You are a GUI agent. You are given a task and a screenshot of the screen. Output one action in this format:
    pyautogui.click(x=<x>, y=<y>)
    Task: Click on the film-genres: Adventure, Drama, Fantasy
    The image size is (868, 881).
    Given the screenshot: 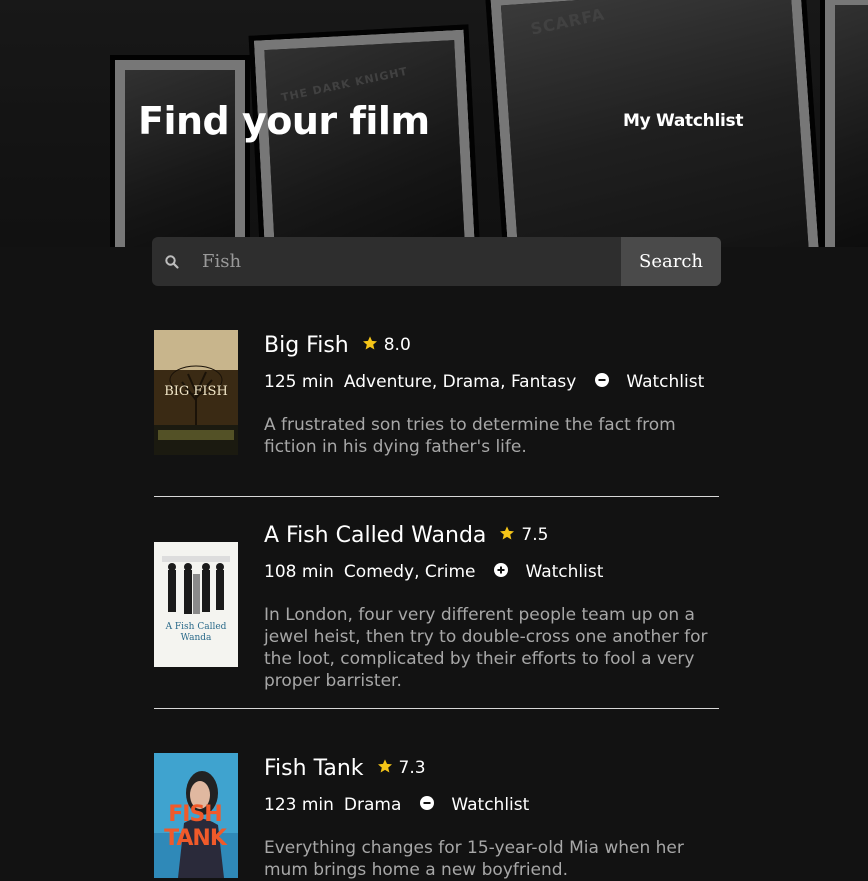 What is the action you would take?
    pyautogui.click(x=460, y=382)
    